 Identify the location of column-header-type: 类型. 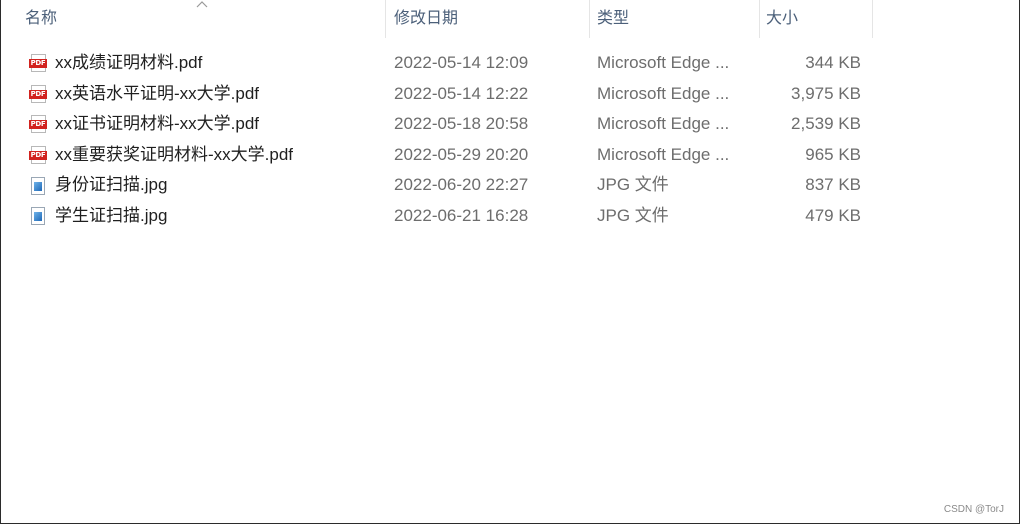
(675, 19).